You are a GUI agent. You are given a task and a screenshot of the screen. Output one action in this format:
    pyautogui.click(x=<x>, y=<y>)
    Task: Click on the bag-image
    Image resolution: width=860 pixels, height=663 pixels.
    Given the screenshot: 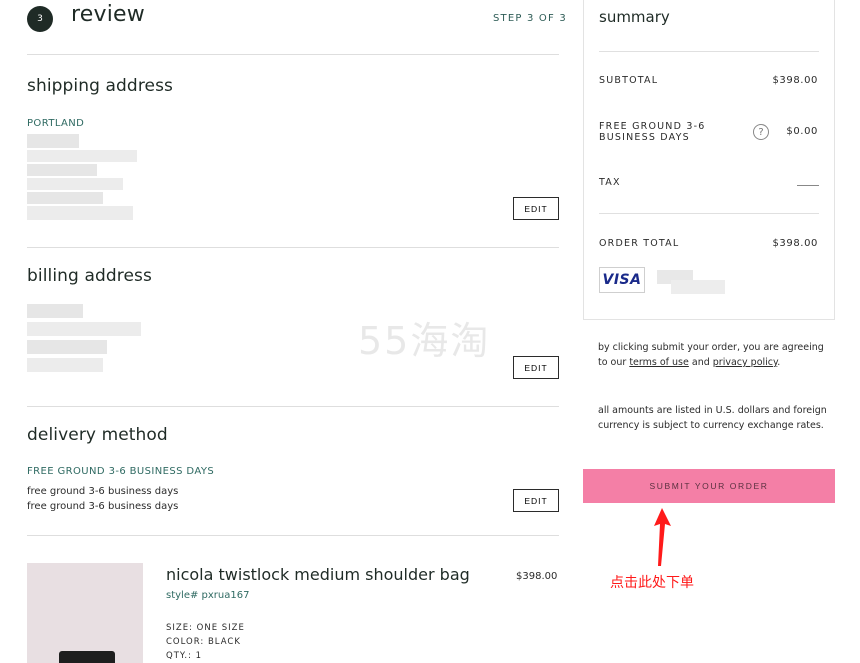 What is the action you would take?
    pyautogui.click(x=87, y=657)
    